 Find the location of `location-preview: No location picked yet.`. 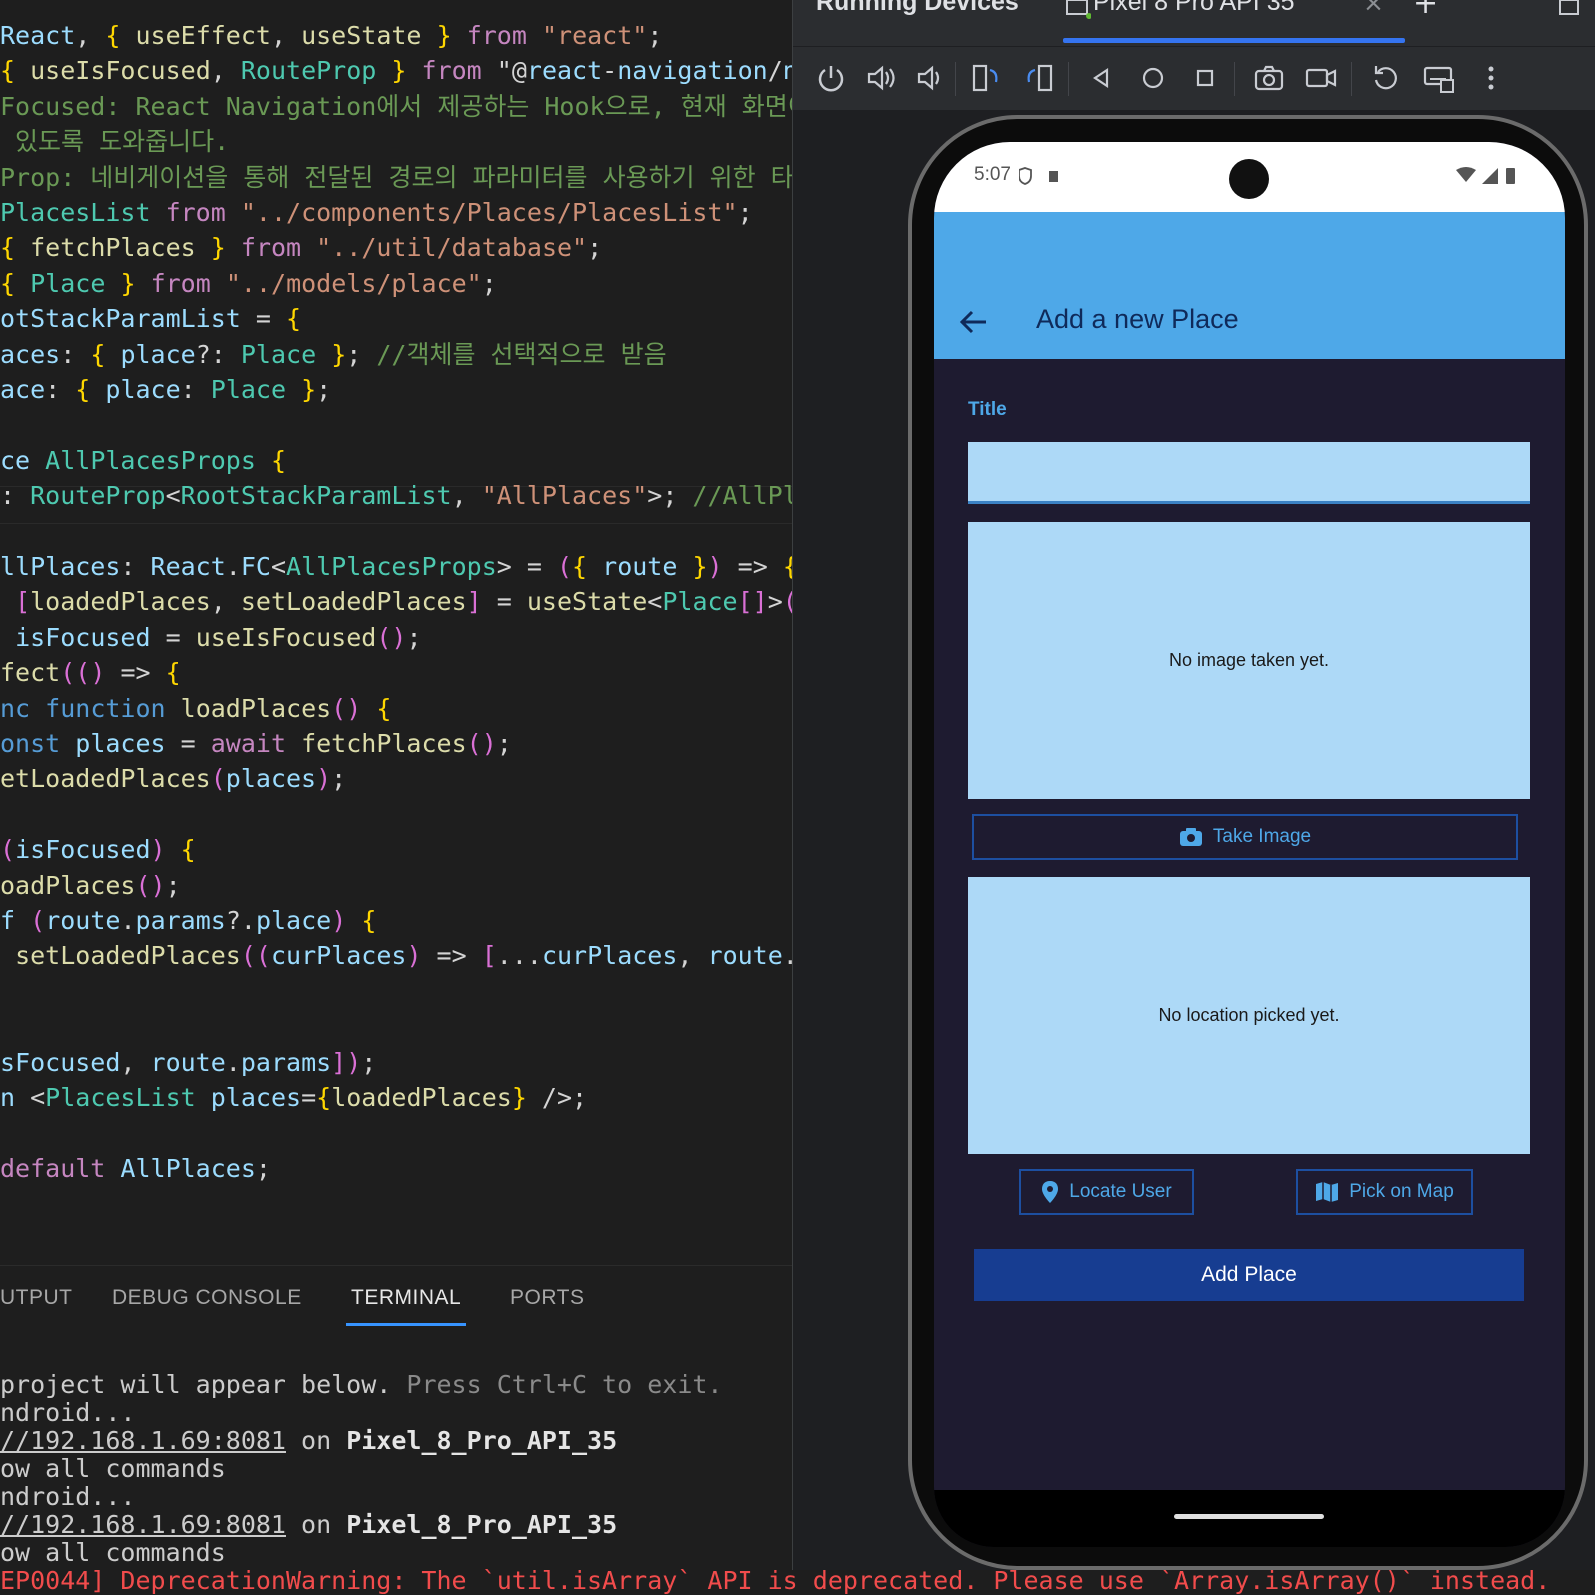

location-preview: No location picked yet. is located at coordinates (1249, 1015).